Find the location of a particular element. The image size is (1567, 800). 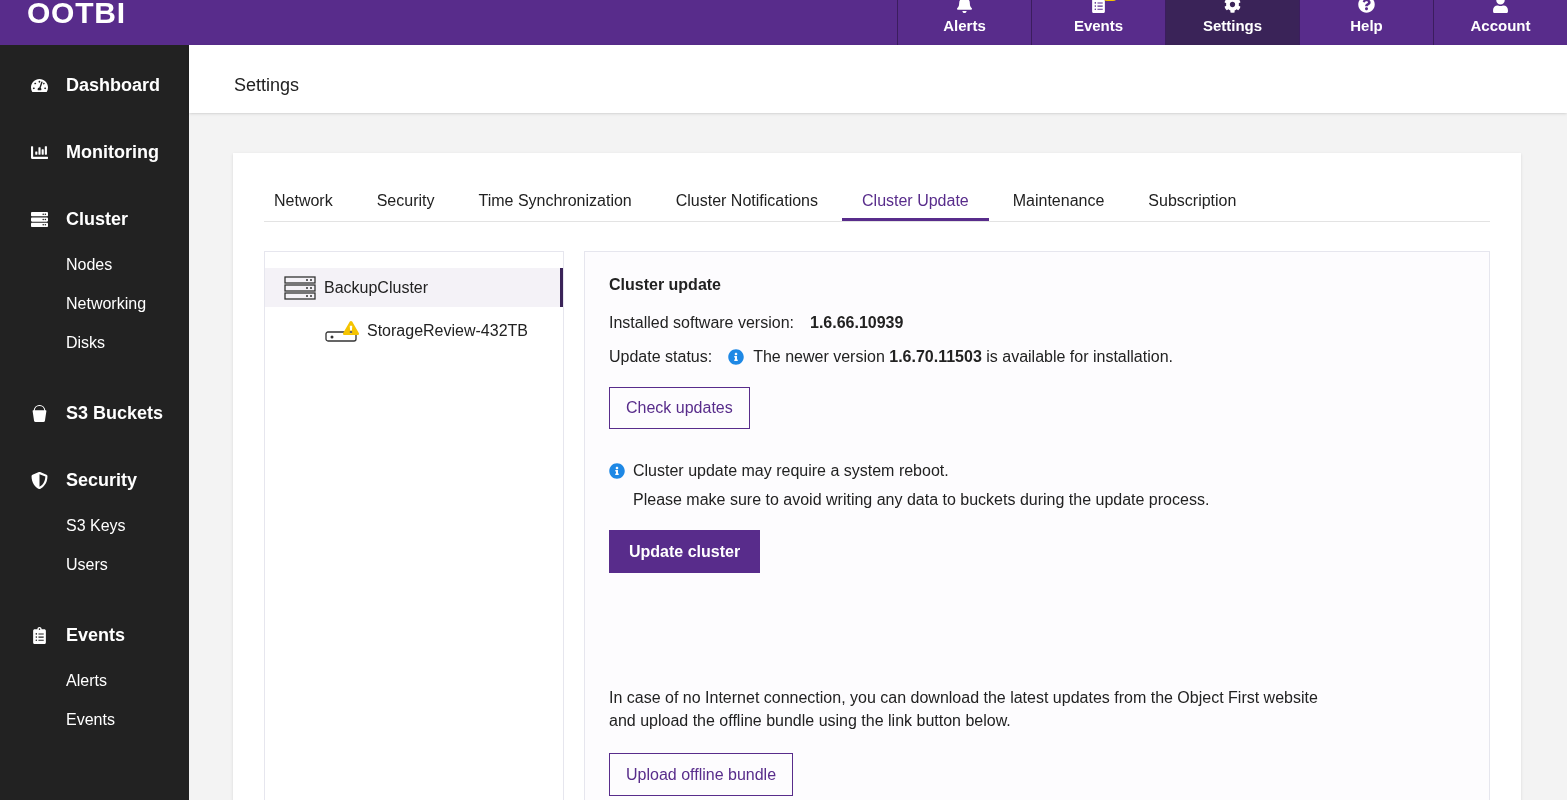

sidebar-subitem: Disks is located at coordinates (94, 342).